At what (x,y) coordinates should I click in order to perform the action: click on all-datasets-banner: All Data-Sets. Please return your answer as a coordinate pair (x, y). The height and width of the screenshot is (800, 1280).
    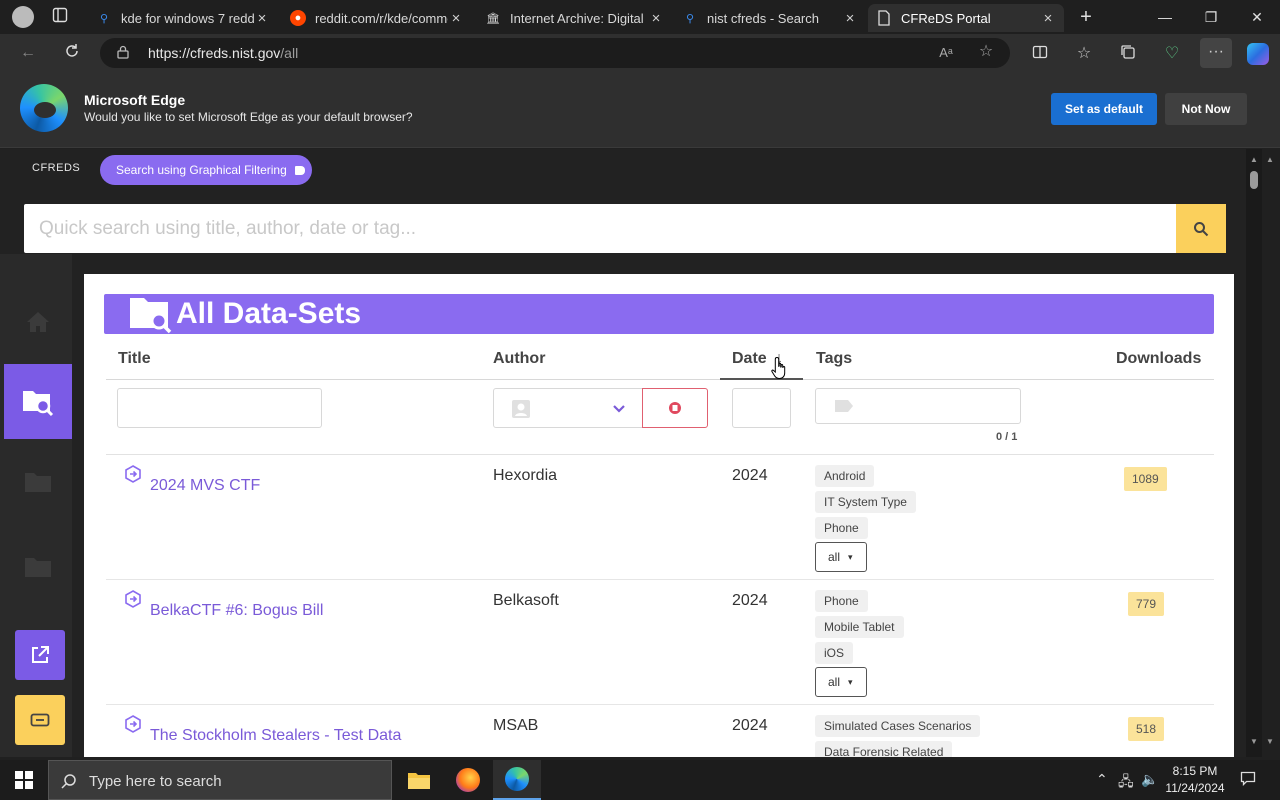
    Looking at the image, I should click on (659, 314).